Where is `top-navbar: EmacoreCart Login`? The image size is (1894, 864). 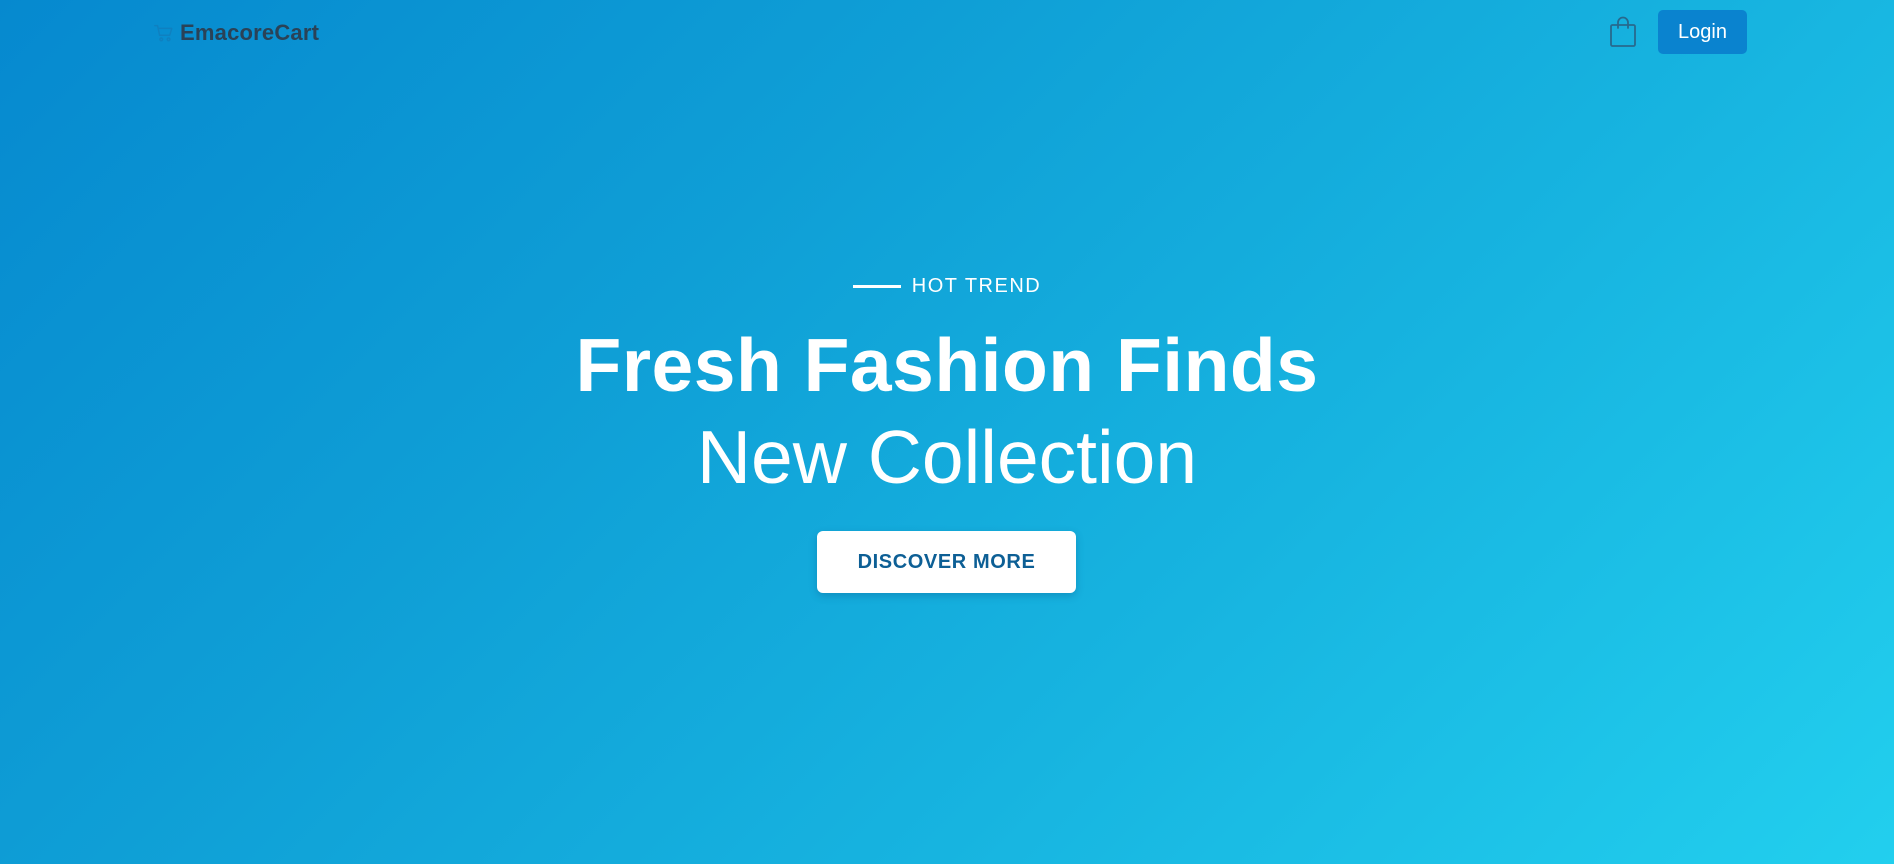
top-navbar: EmacoreCart Login is located at coordinates (947, 32).